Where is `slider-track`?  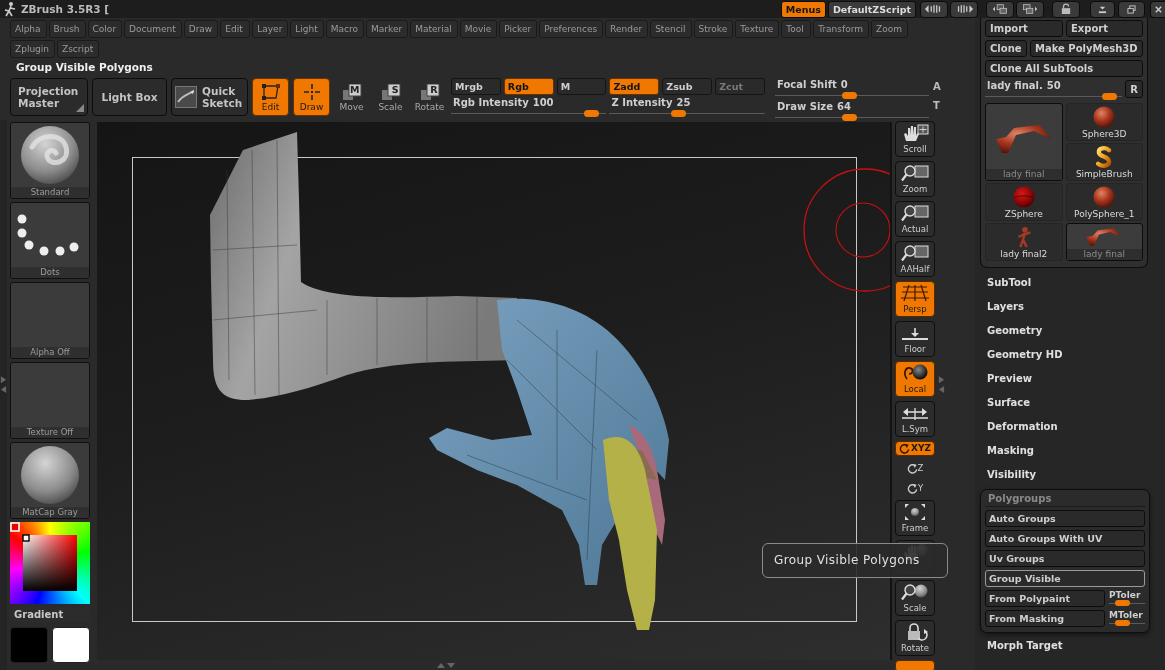
slider-track is located at coordinates (1053, 96).